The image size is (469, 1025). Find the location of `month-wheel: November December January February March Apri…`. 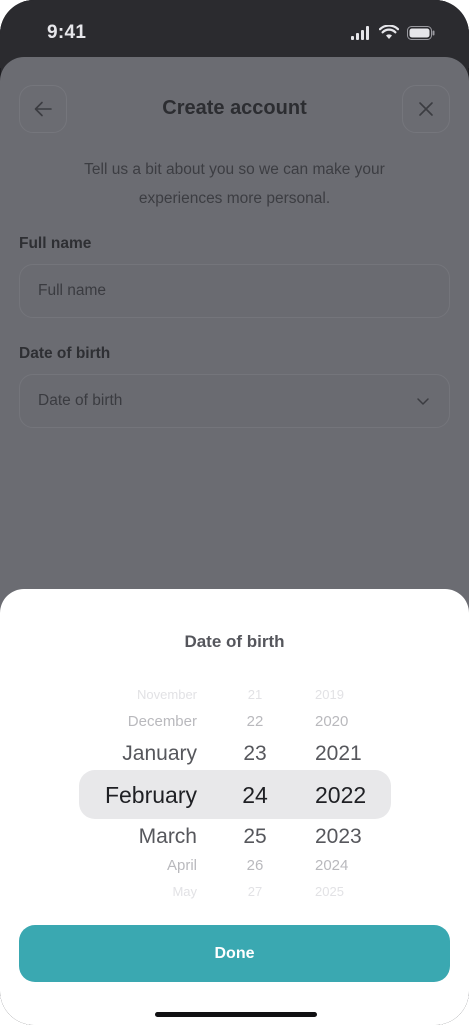

month-wheel: November December January February March Apri… is located at coordinates (98, 757).